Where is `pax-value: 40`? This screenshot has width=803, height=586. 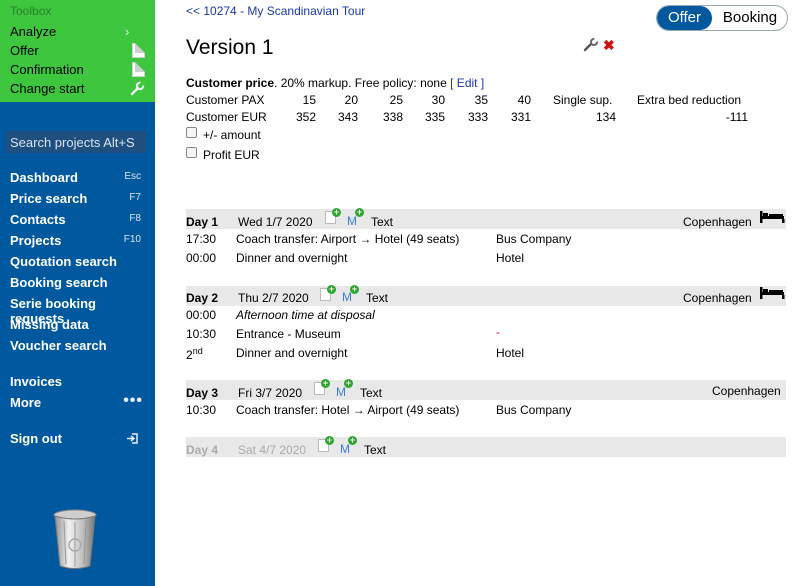
pax-value: 40 is located at coordinates (524, 100).